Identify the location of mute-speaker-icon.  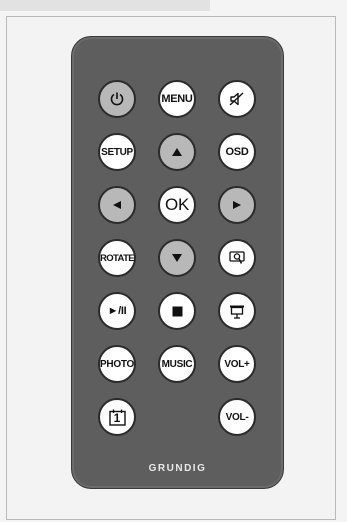
(237, 99).